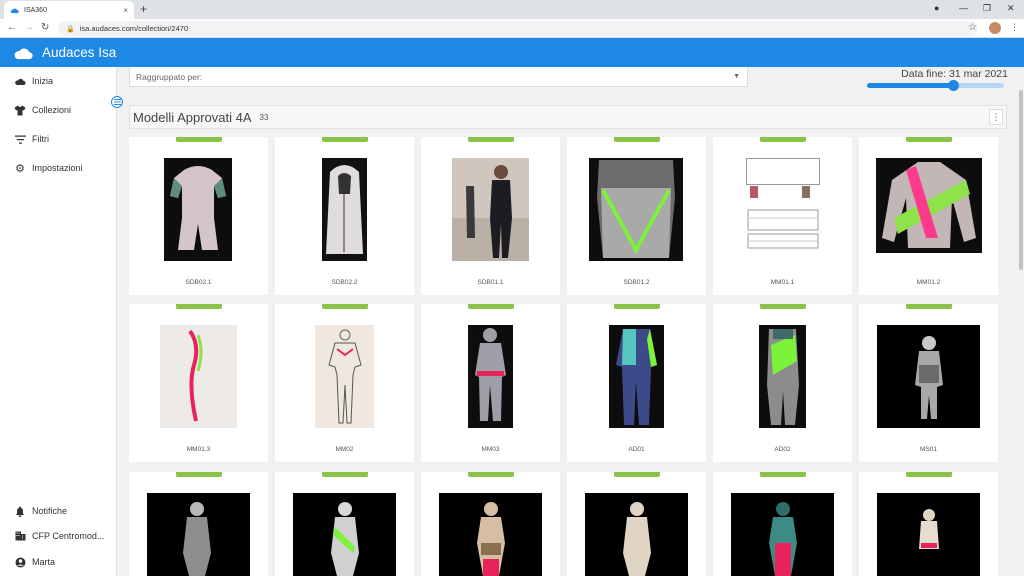  I want to click on date-slider, so click(935, 85).